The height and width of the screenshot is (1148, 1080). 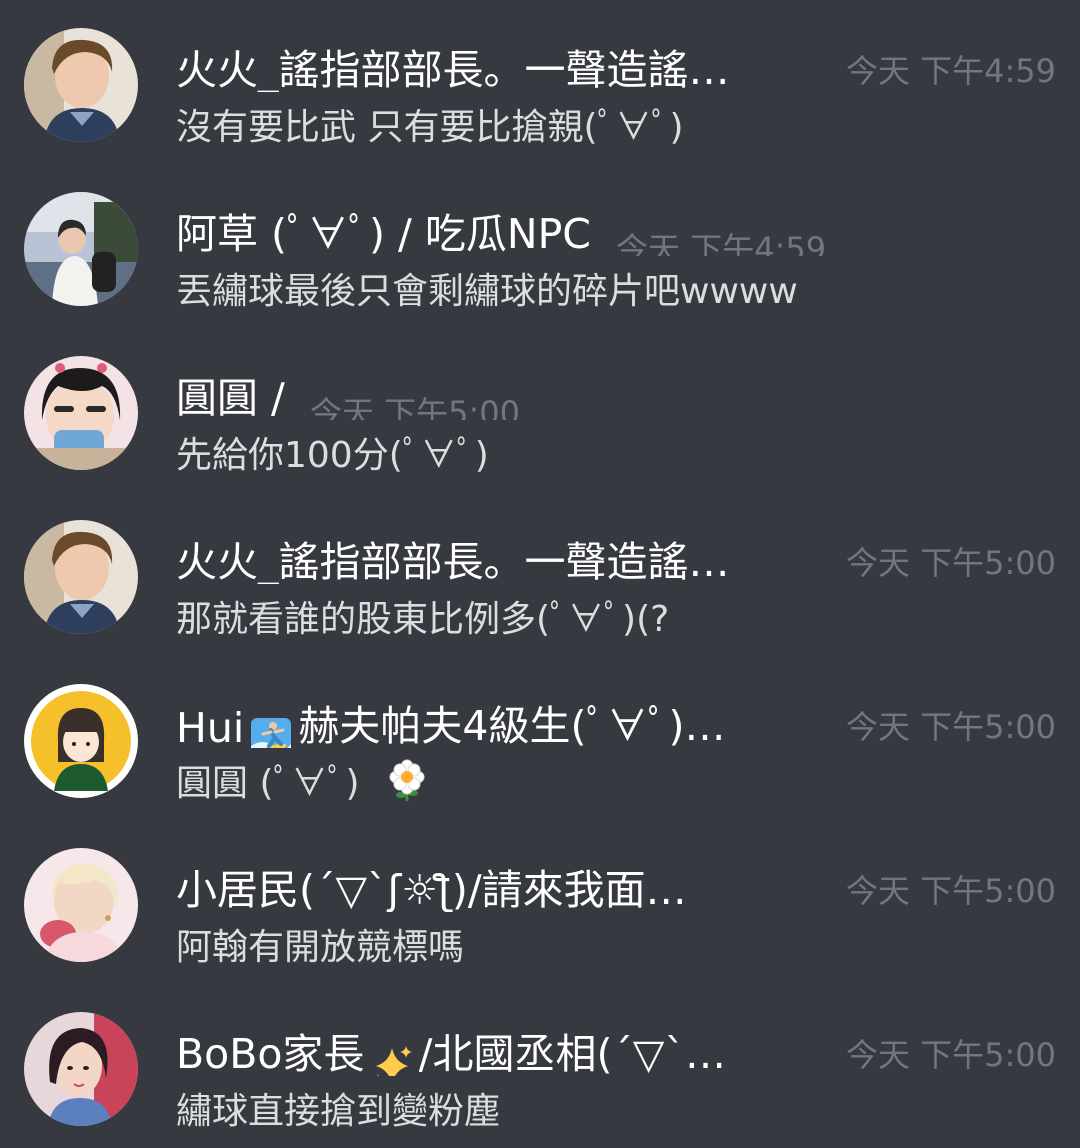 I want to click on message-text: 那就看誰的股東比例多(ﾟ∀ﾟ)(?, so click(x=423, y=619).